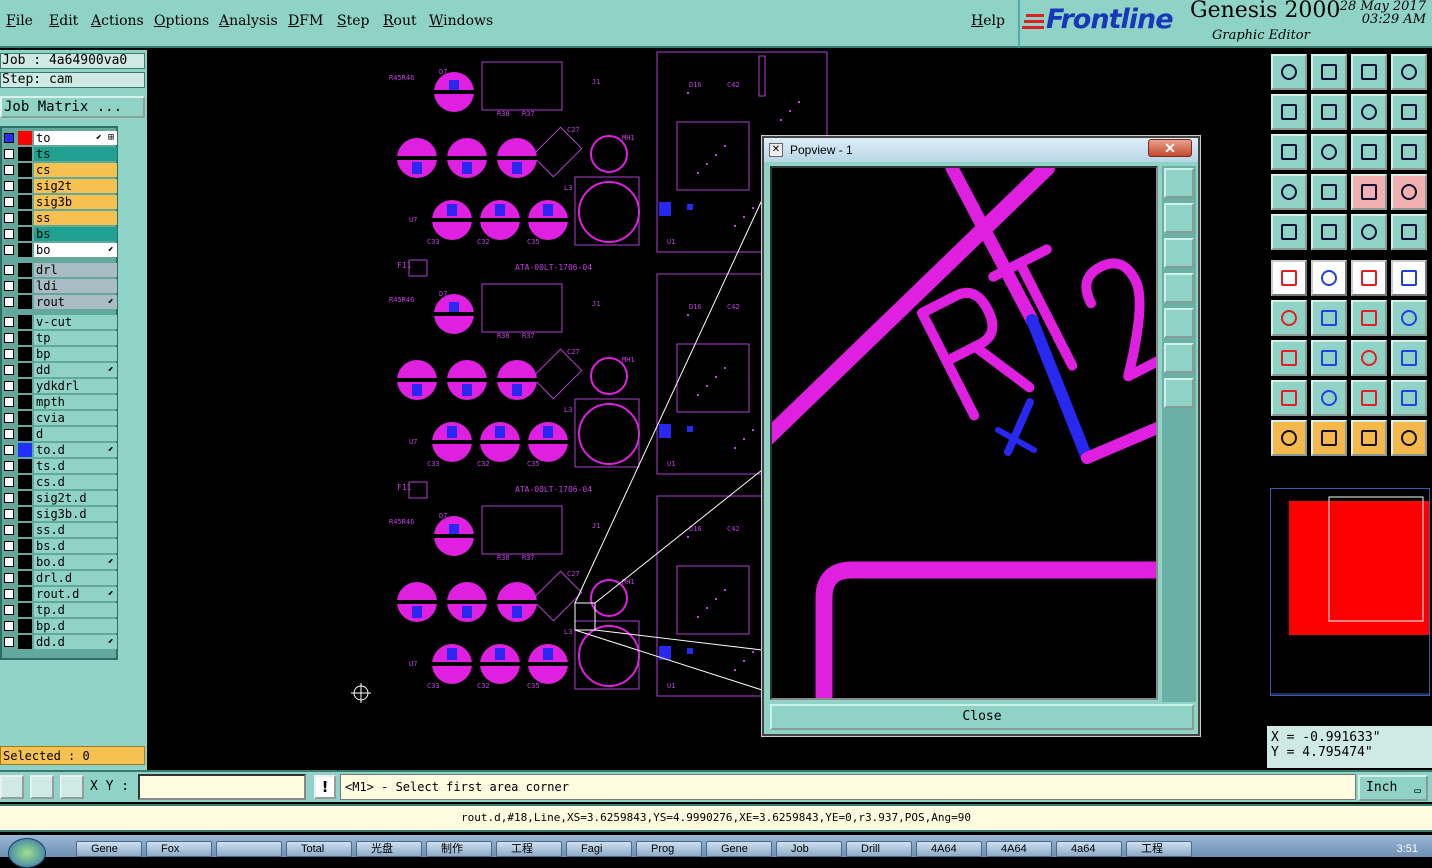 The height and width of the screenshot is (868, 1432). What do you see at coordinates (60, 218) in the screenshot?
I see `layer-row-ss: ss` at bounding box center [60, 218].